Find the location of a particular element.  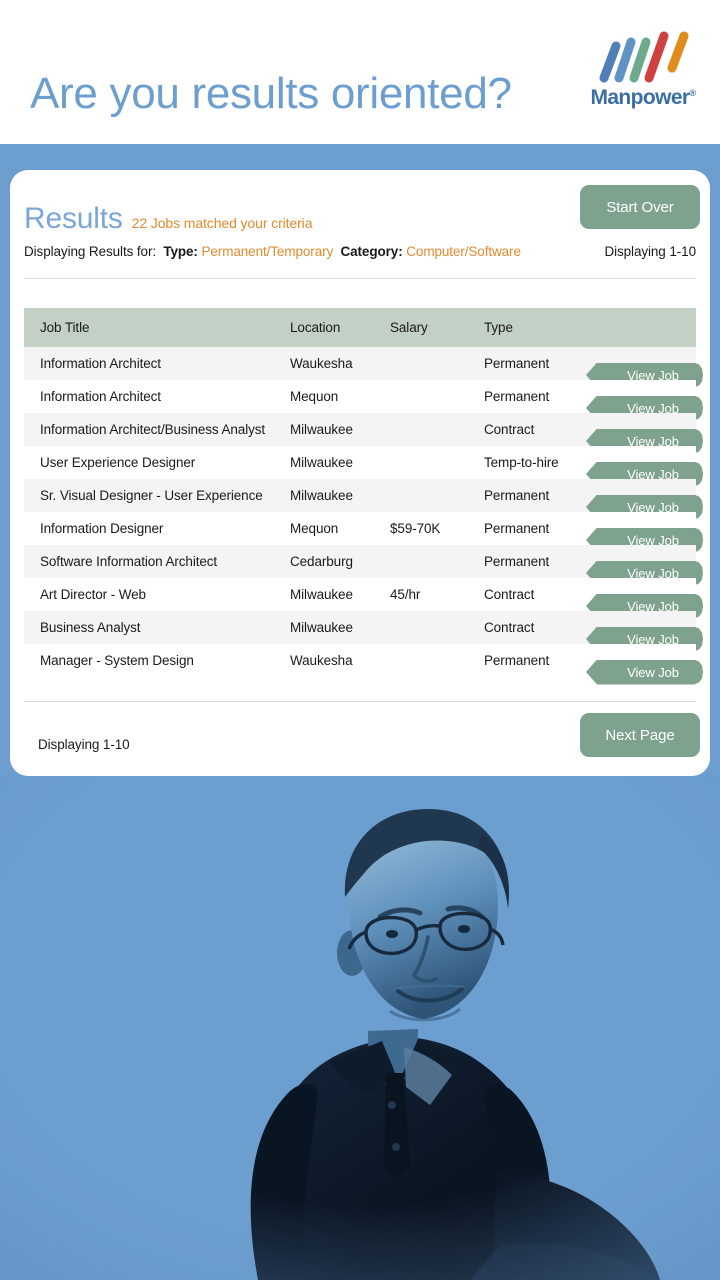

header-divider is located at coordinates (360, 278).